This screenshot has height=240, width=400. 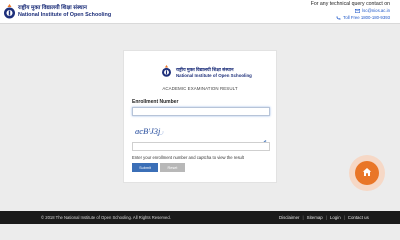 I want to click on captcha-input, so click(x=201, y=146).